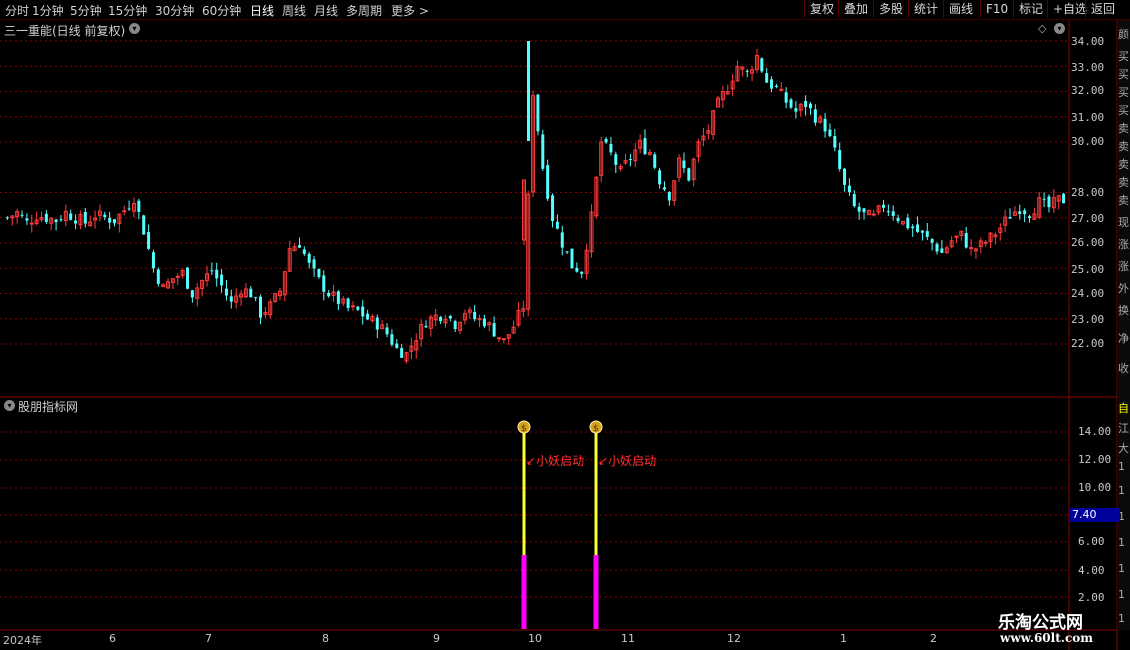  What do you see at coordinates (734, 638) in the screenshot?
I see `date-tick: 12` at bounding box center [734, 638].